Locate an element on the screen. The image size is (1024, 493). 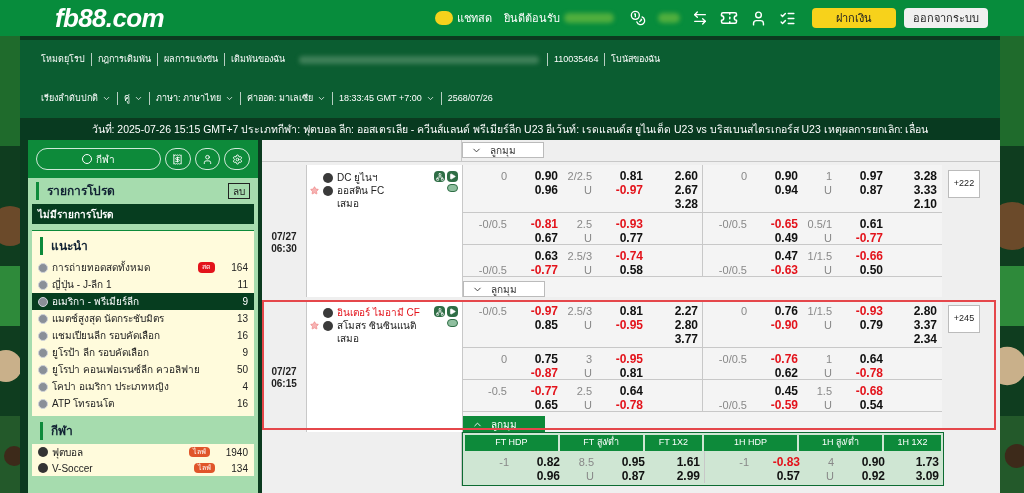
odds-value: 3.37 is located at coordinates (925, 325).